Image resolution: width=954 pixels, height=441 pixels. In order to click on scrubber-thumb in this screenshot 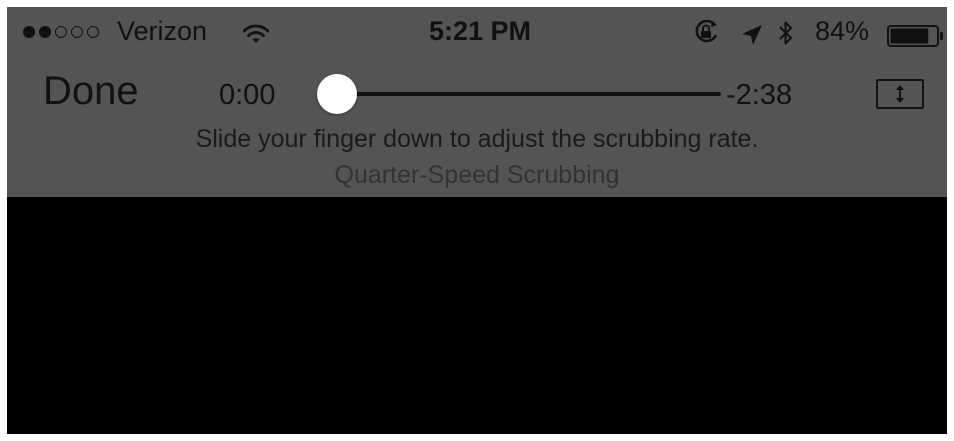, I will do `click(337, 94)`.